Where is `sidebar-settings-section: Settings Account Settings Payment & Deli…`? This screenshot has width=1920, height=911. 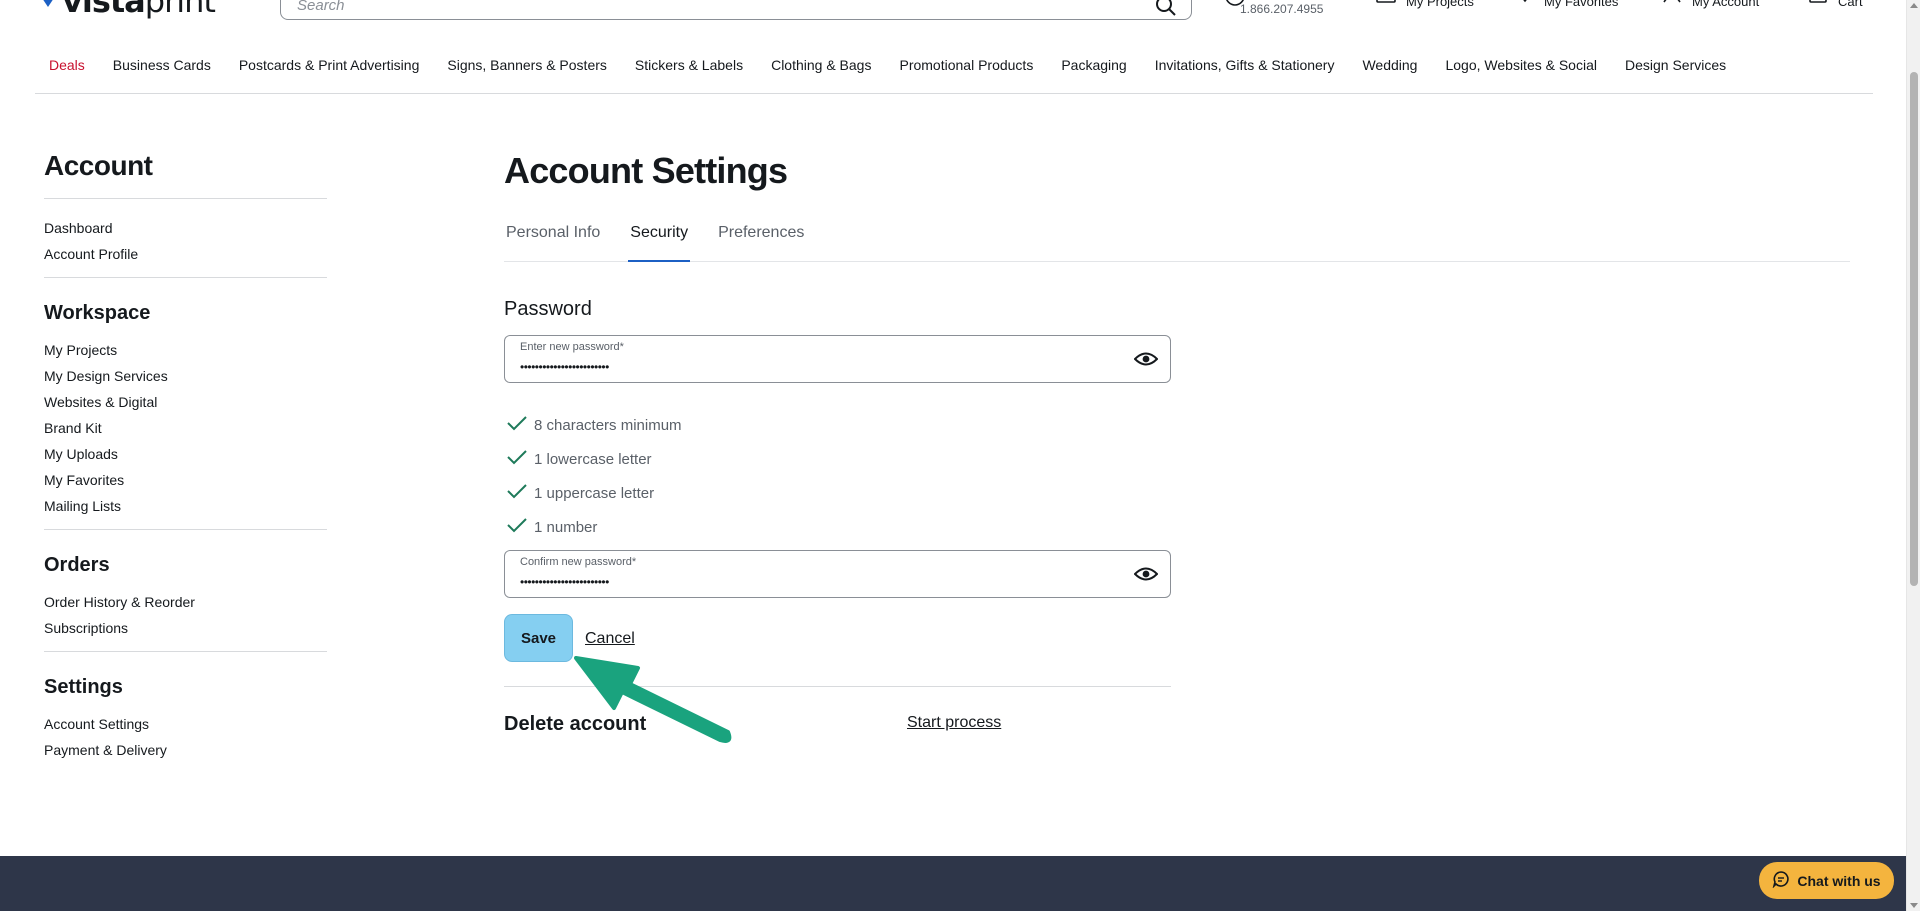
sidebar-settings-section: Settings Account Settings Payment & Deli… is located at coordinates (185, 724).